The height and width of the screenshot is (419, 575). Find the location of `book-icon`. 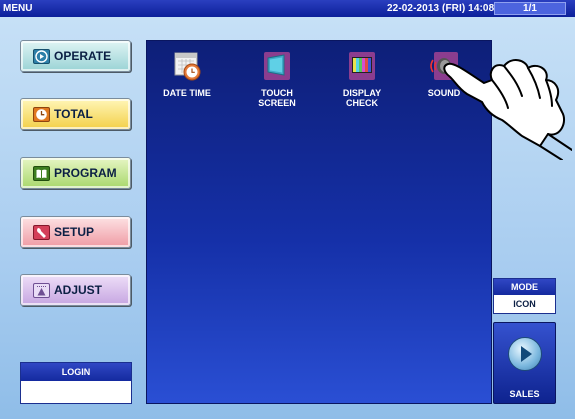

book-icon is located at coordinates (41, 173).